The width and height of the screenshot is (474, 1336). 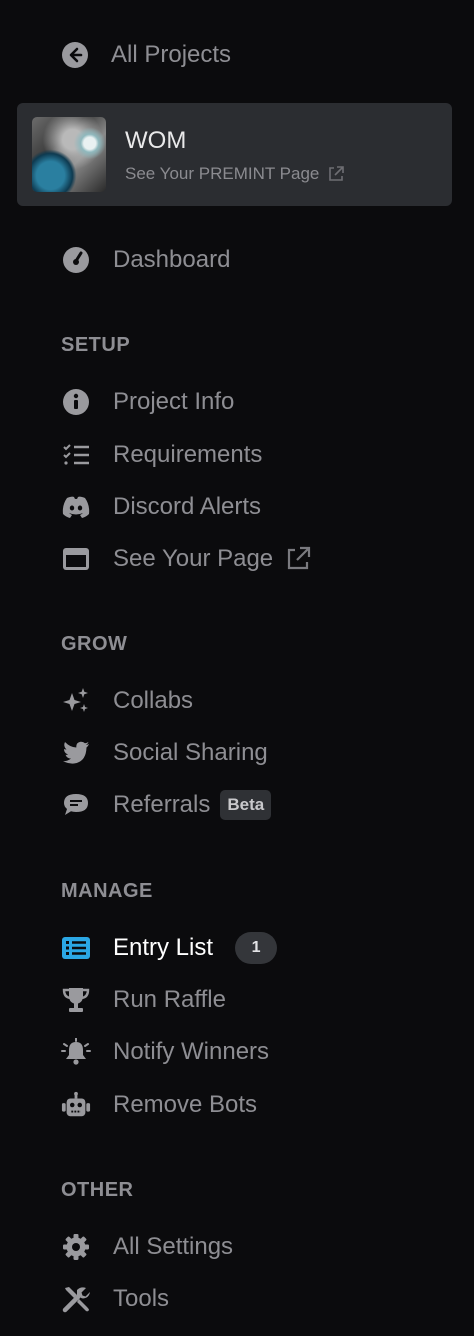 What do you see at coordinates (76, 948) in the screenshot?
I see `list-icon` at bounding box center [76, 948].